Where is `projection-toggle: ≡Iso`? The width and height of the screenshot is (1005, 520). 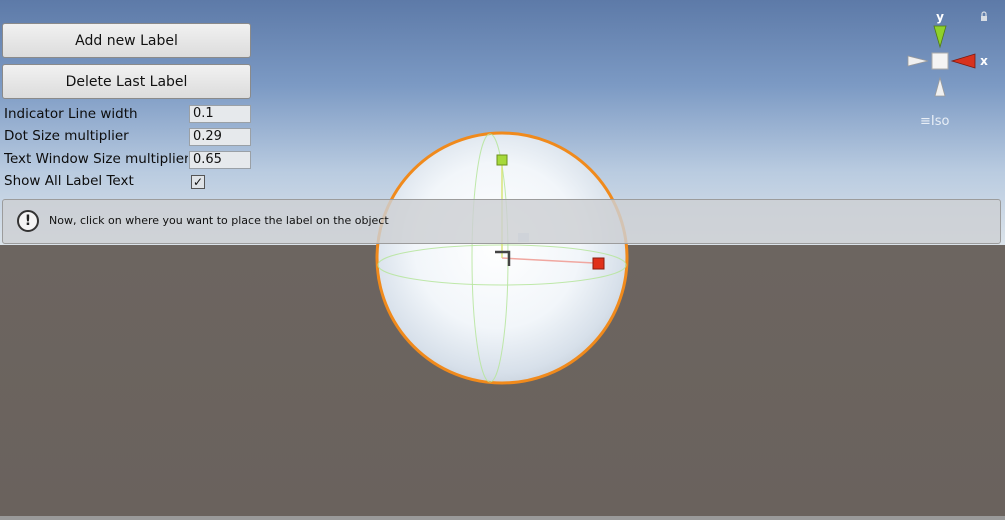
projection-toggle: ≡Iso is located at coordinates (934, 121).